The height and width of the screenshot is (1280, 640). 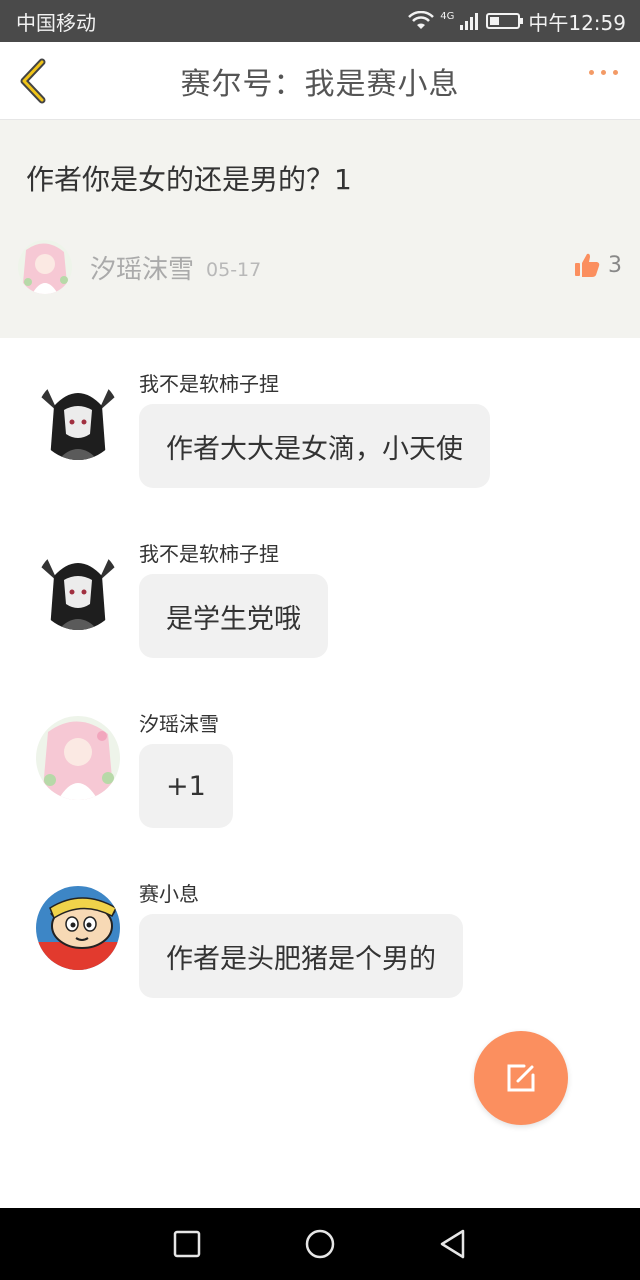 I want to click on comment-bubble: 作者大大是女滴，小天使, so click(x=314, y=446).